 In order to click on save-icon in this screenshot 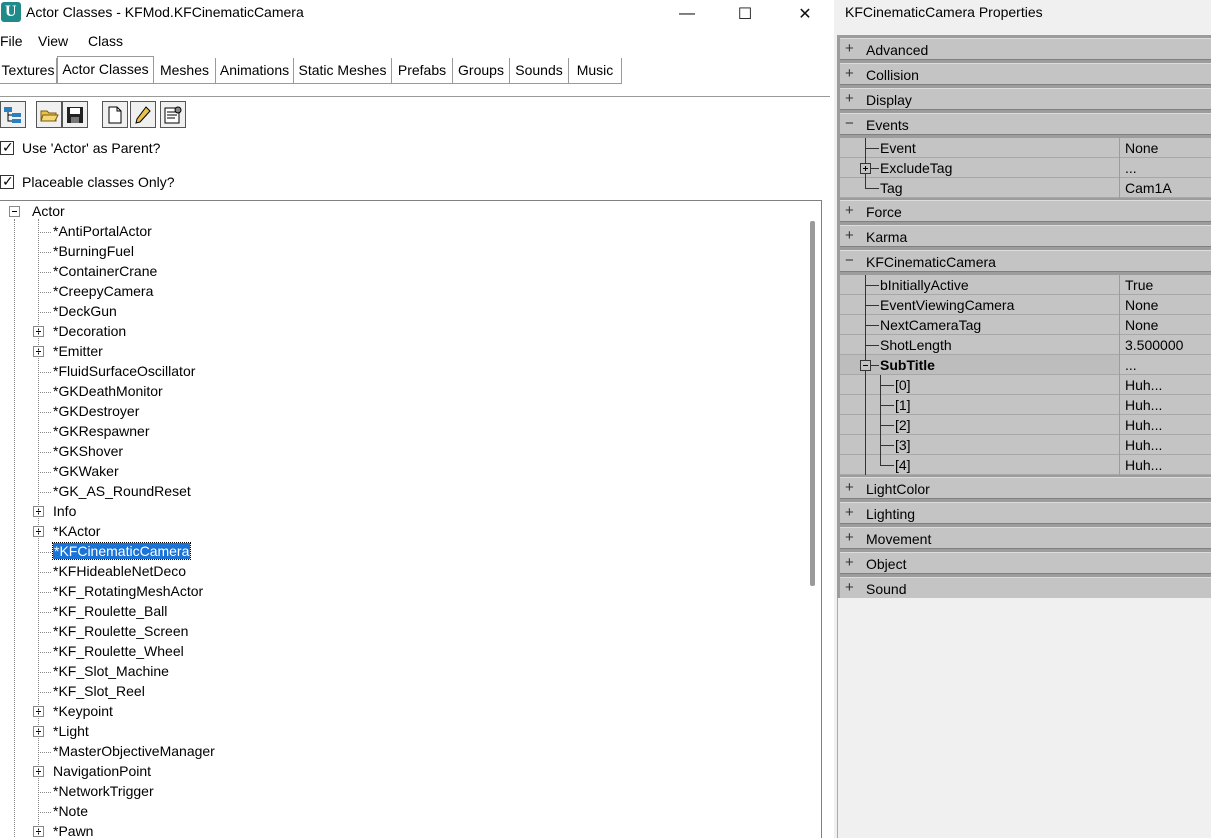, I will do `click(75, 114)`.